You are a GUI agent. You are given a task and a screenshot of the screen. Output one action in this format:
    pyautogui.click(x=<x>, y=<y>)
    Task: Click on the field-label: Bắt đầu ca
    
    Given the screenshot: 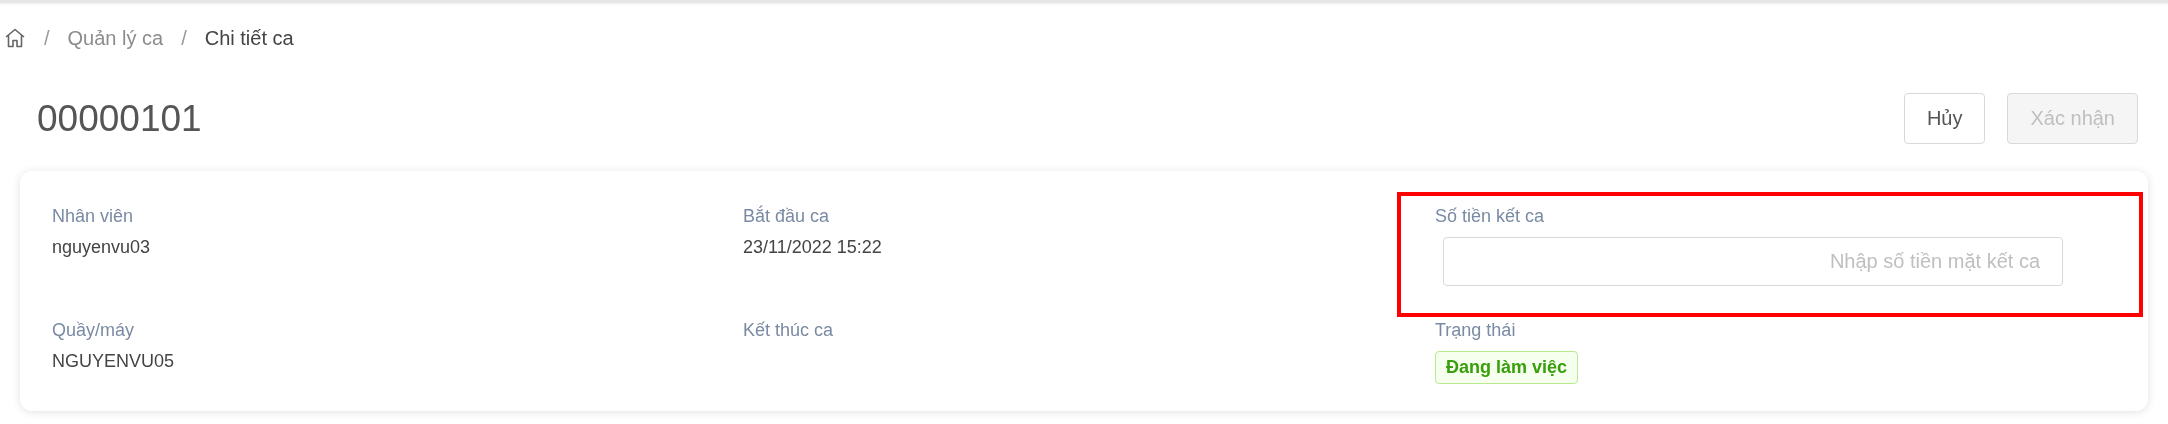 What is the action you would take?
    pyautogui.click(x=786, y=216)
    